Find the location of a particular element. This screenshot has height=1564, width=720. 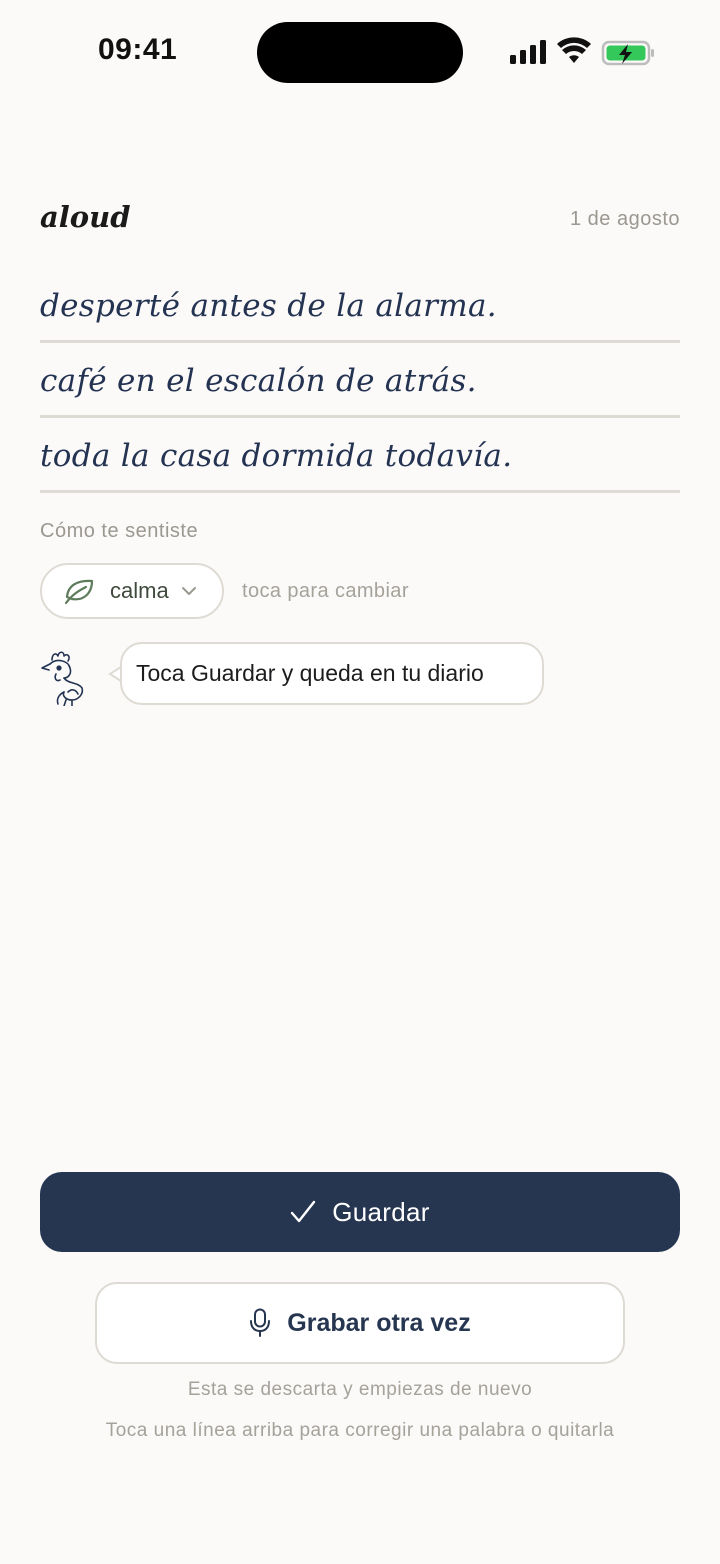

transcript-line-text: desperté antes de la alarma. is located at coordinates (268, 306).